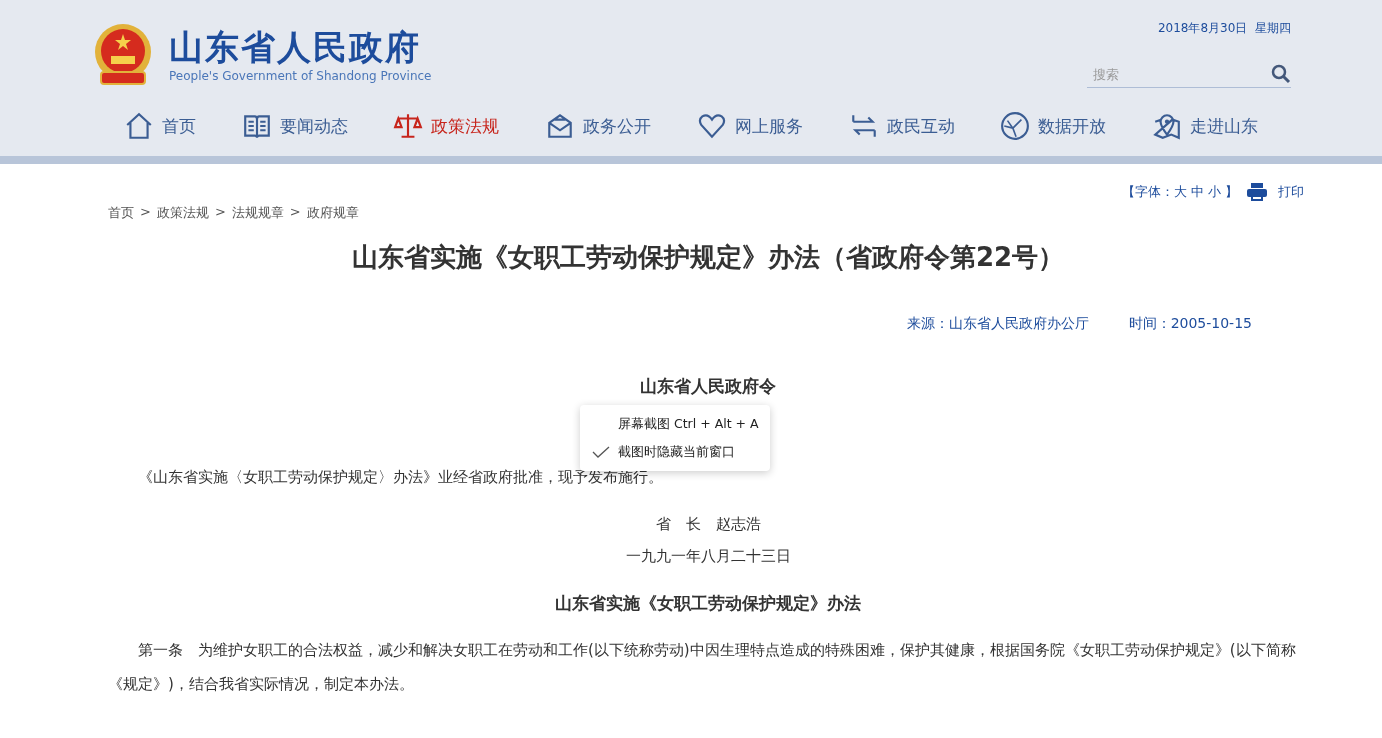 This screenshot has height=738, width=1382. What do you see at coordinates (1275, 192) in the screenshot?
I see `print-button: 打印` at bounding box center [1275, 192].